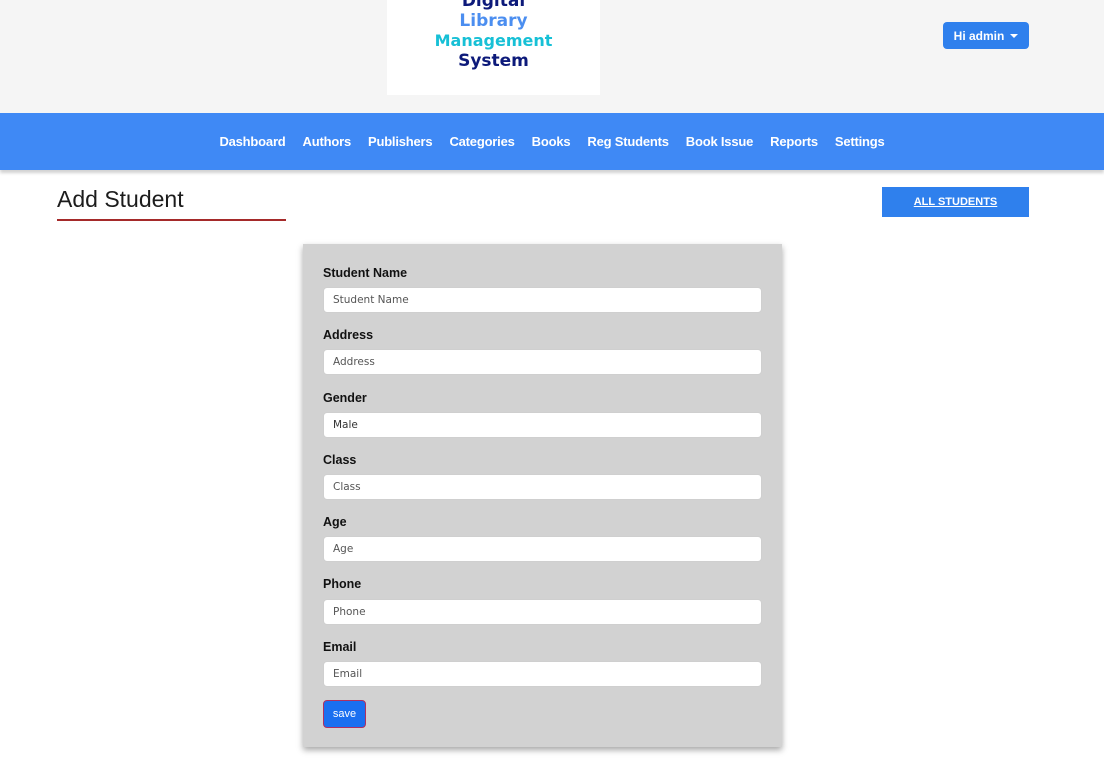  What do you see at coordinates (794, 141) in the screenshot?
I see `nav-item-reports: Reports` at bounding box center [794, 141].